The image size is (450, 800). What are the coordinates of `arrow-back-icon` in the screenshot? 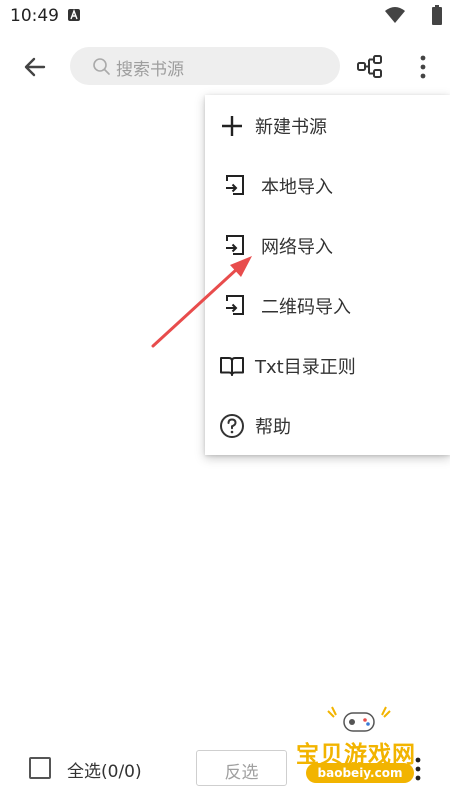 It's located at (35, 67).